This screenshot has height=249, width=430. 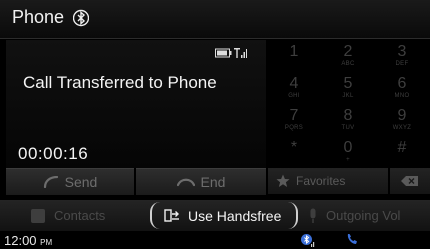 What do you see at coordinates (402, 151) in the screenshot?
I see `key-hash: #` at bounding box center [402, 151].